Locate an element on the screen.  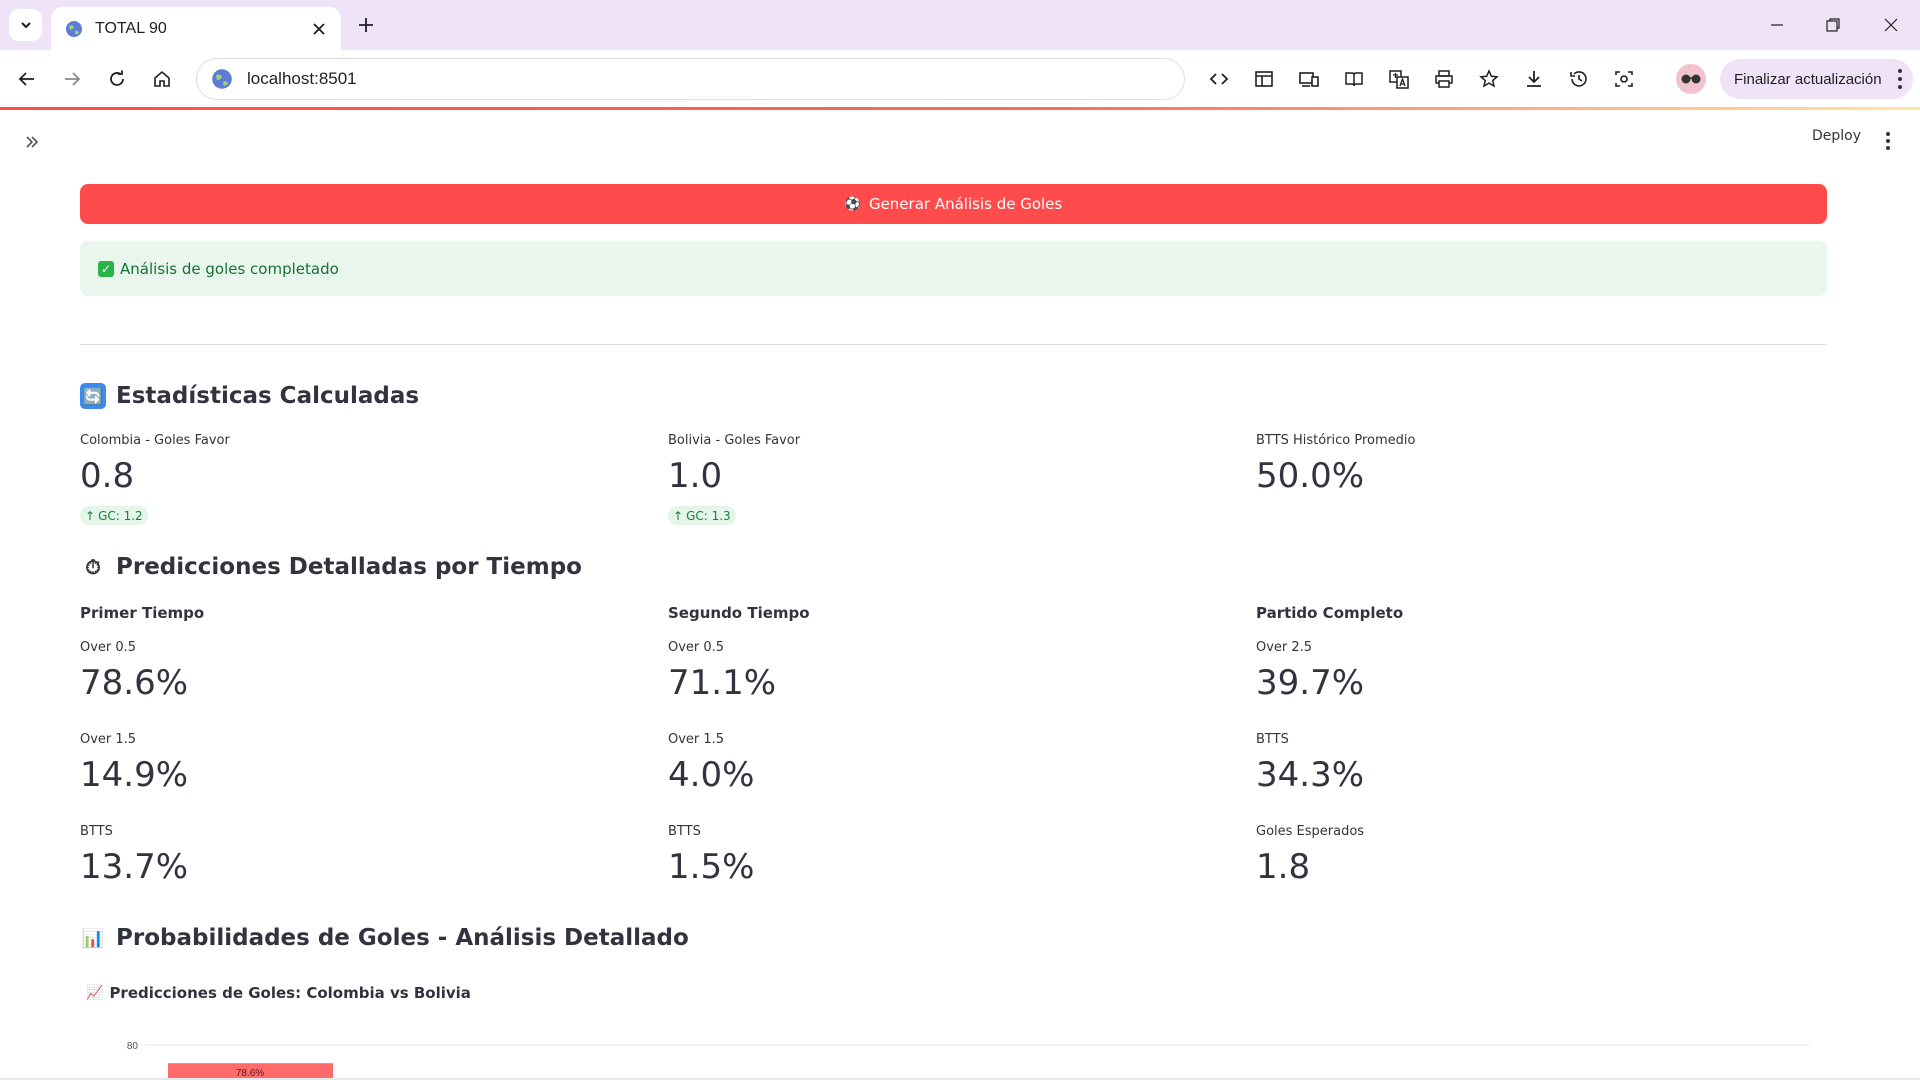
camera-icon is located at coordinates (1624, 79).